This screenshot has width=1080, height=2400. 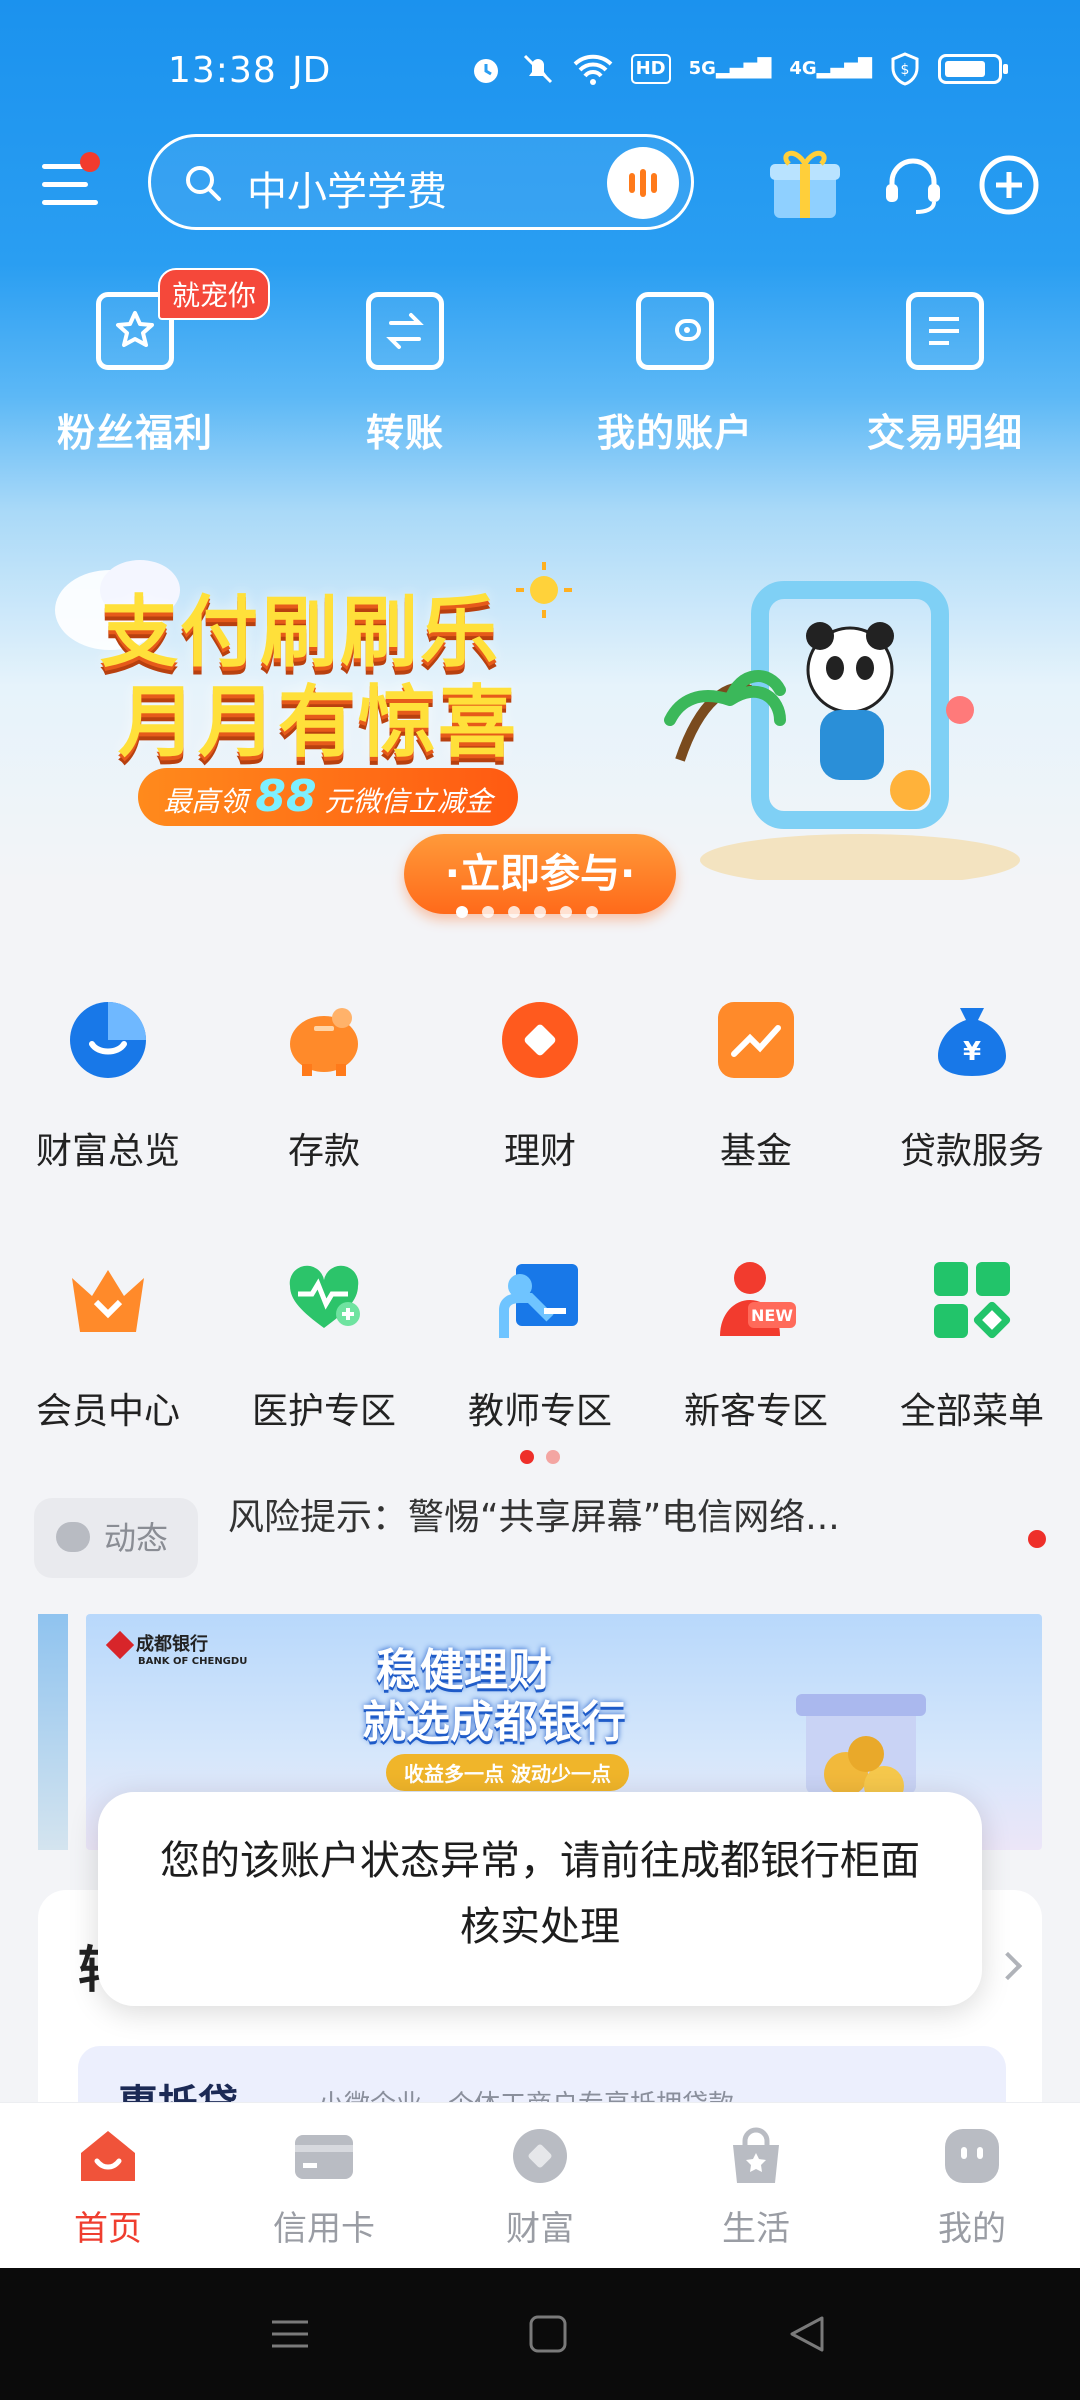 What do you see at coordinates (485, 71) in the screenshot?
I see `alarm-icon` at bounding box center [485, 71].